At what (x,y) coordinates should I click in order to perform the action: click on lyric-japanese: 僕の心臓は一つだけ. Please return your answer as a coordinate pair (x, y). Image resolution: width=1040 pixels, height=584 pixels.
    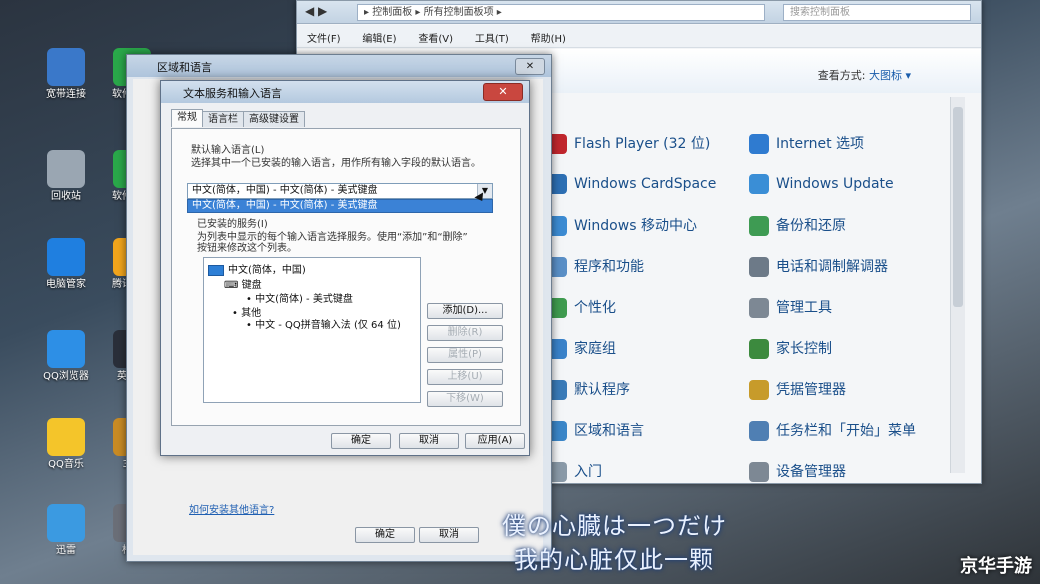
    Looking at the image, I should click on (614, 526).